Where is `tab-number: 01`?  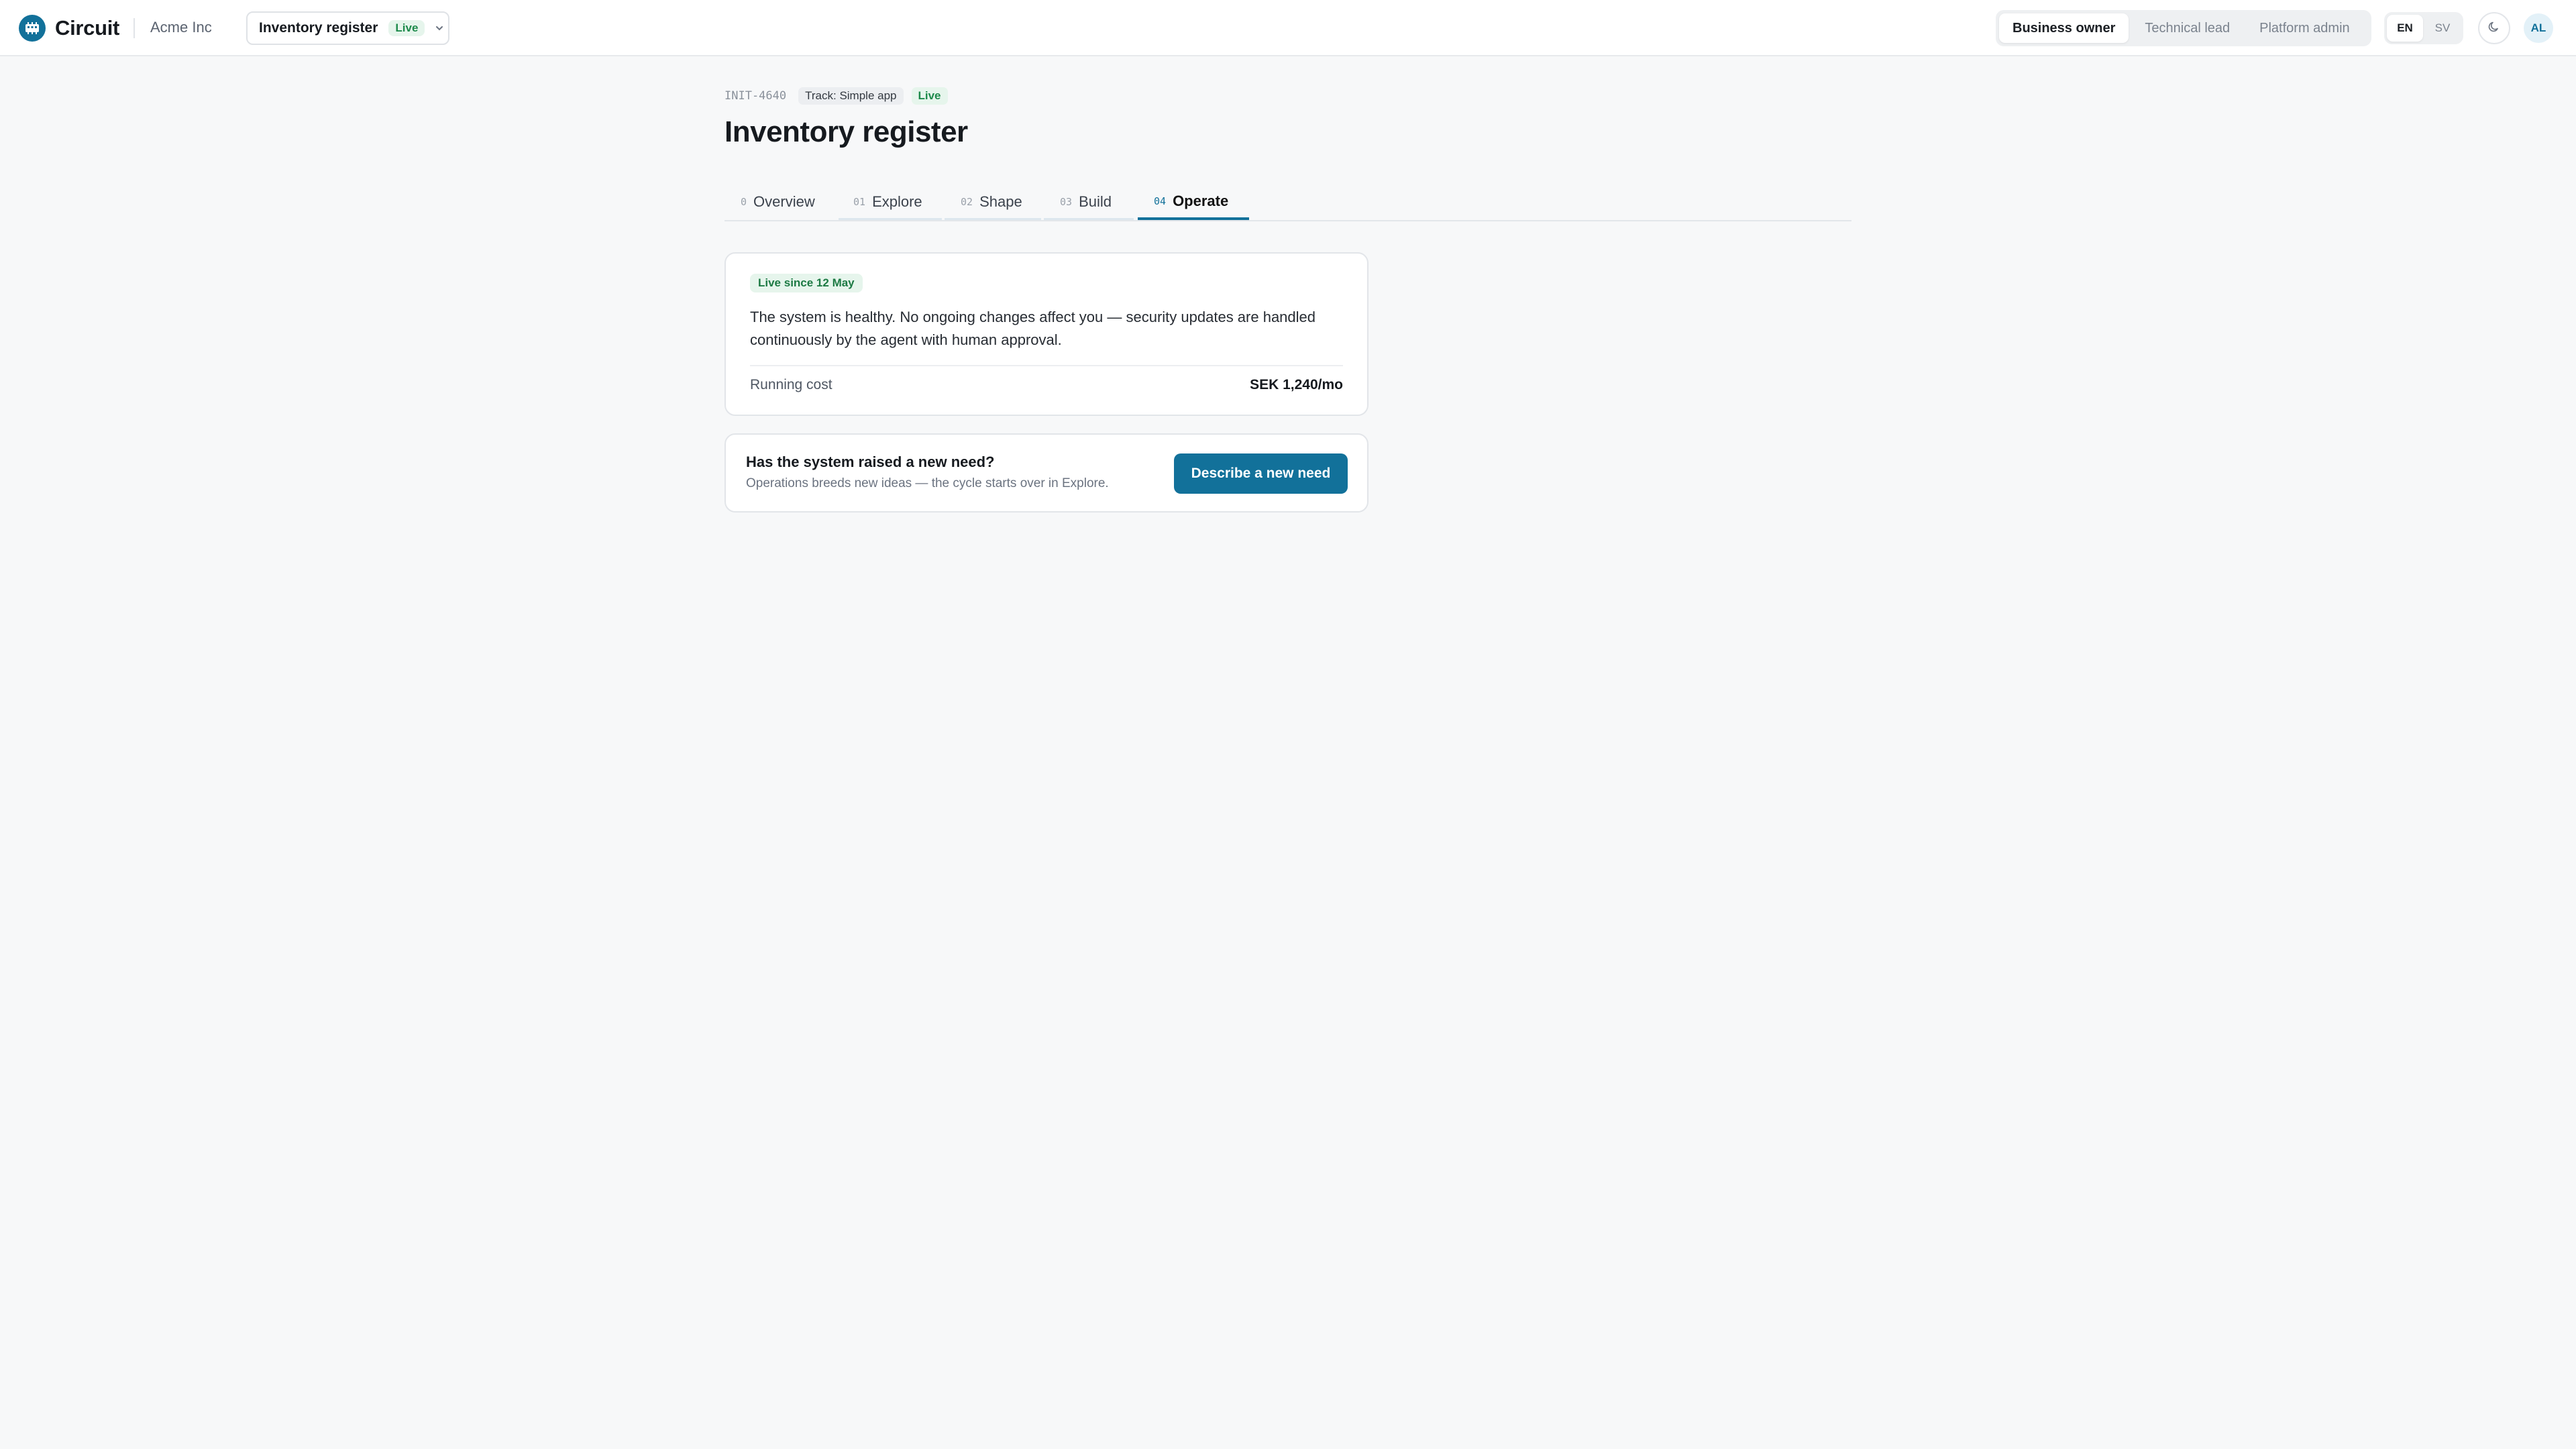
tab-number: 01 is located at coordinates (859, 201).